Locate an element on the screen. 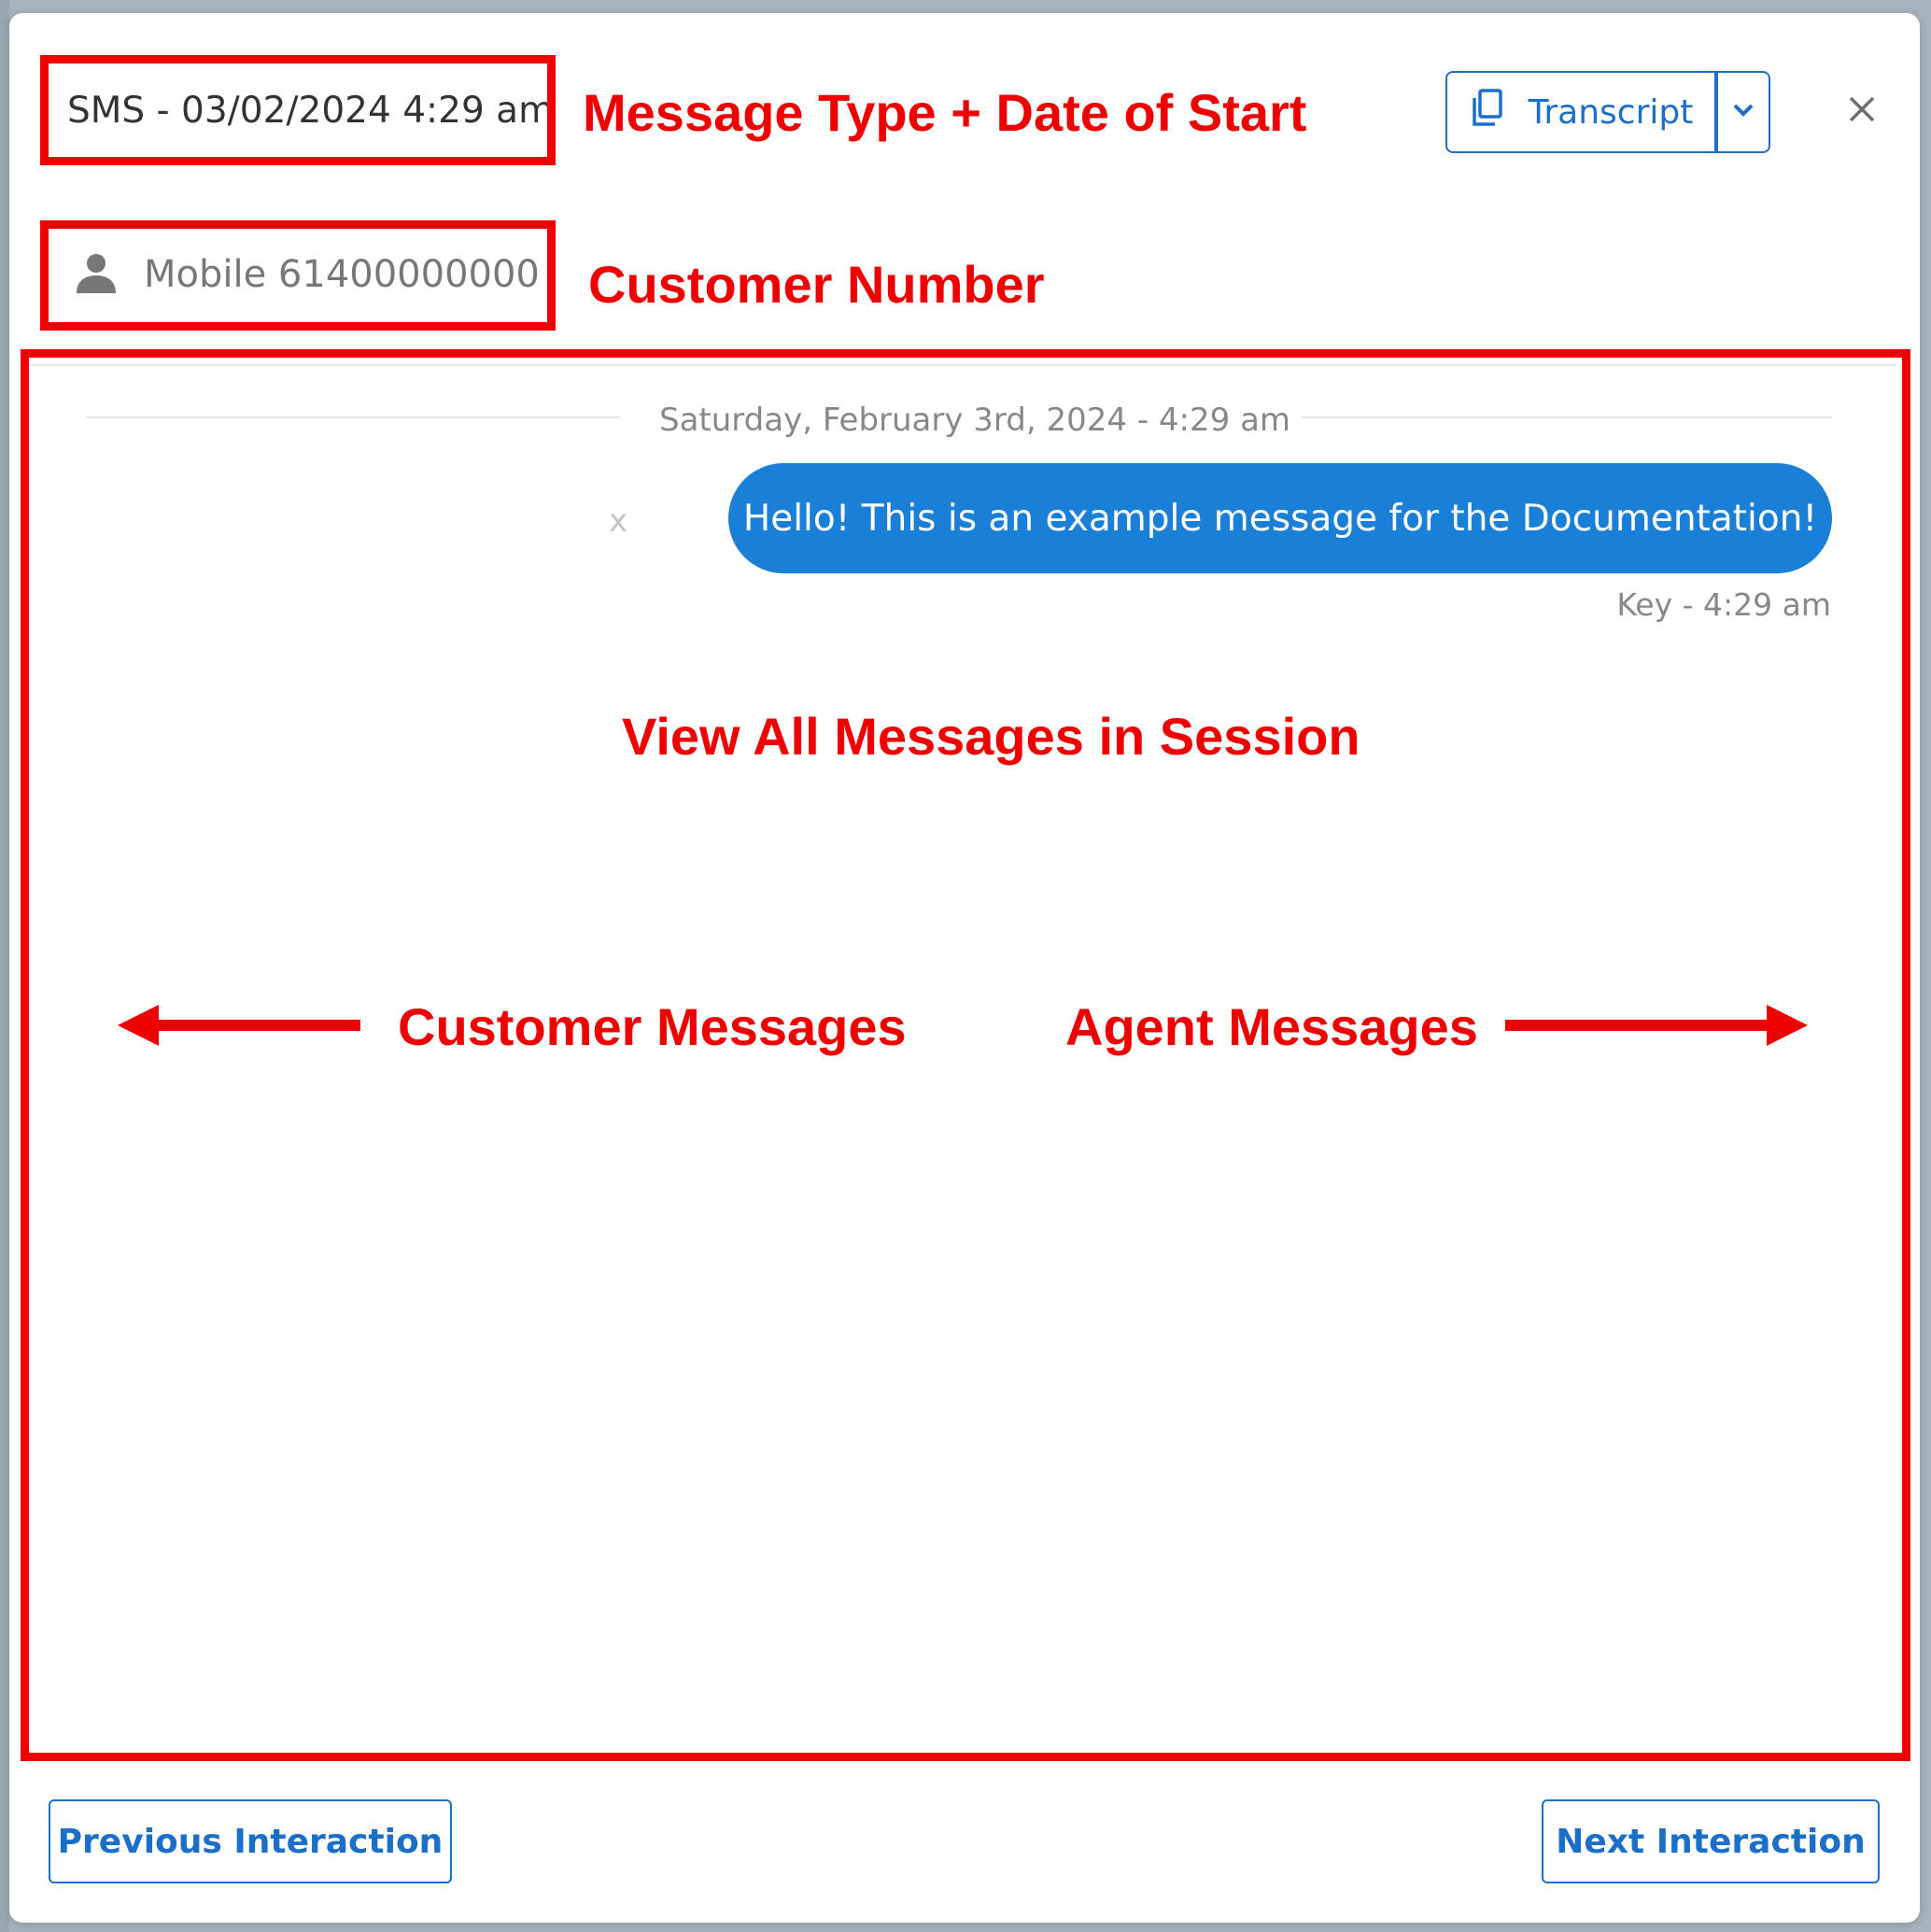 The image size is (1931, 1932). previous-interaction-button: Previous Interaction is located at coordinates (251, 1841).